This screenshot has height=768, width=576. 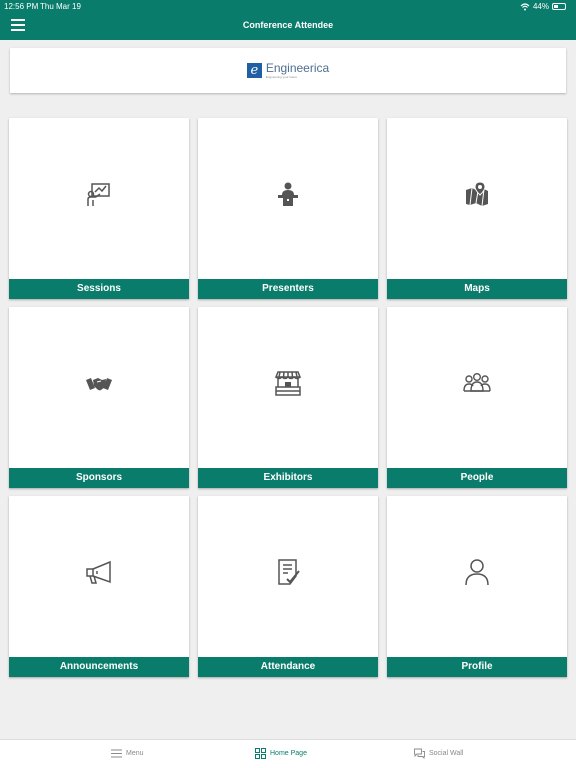 I want to click on tile-presenters: Presenters, so click(x=288, y=208).